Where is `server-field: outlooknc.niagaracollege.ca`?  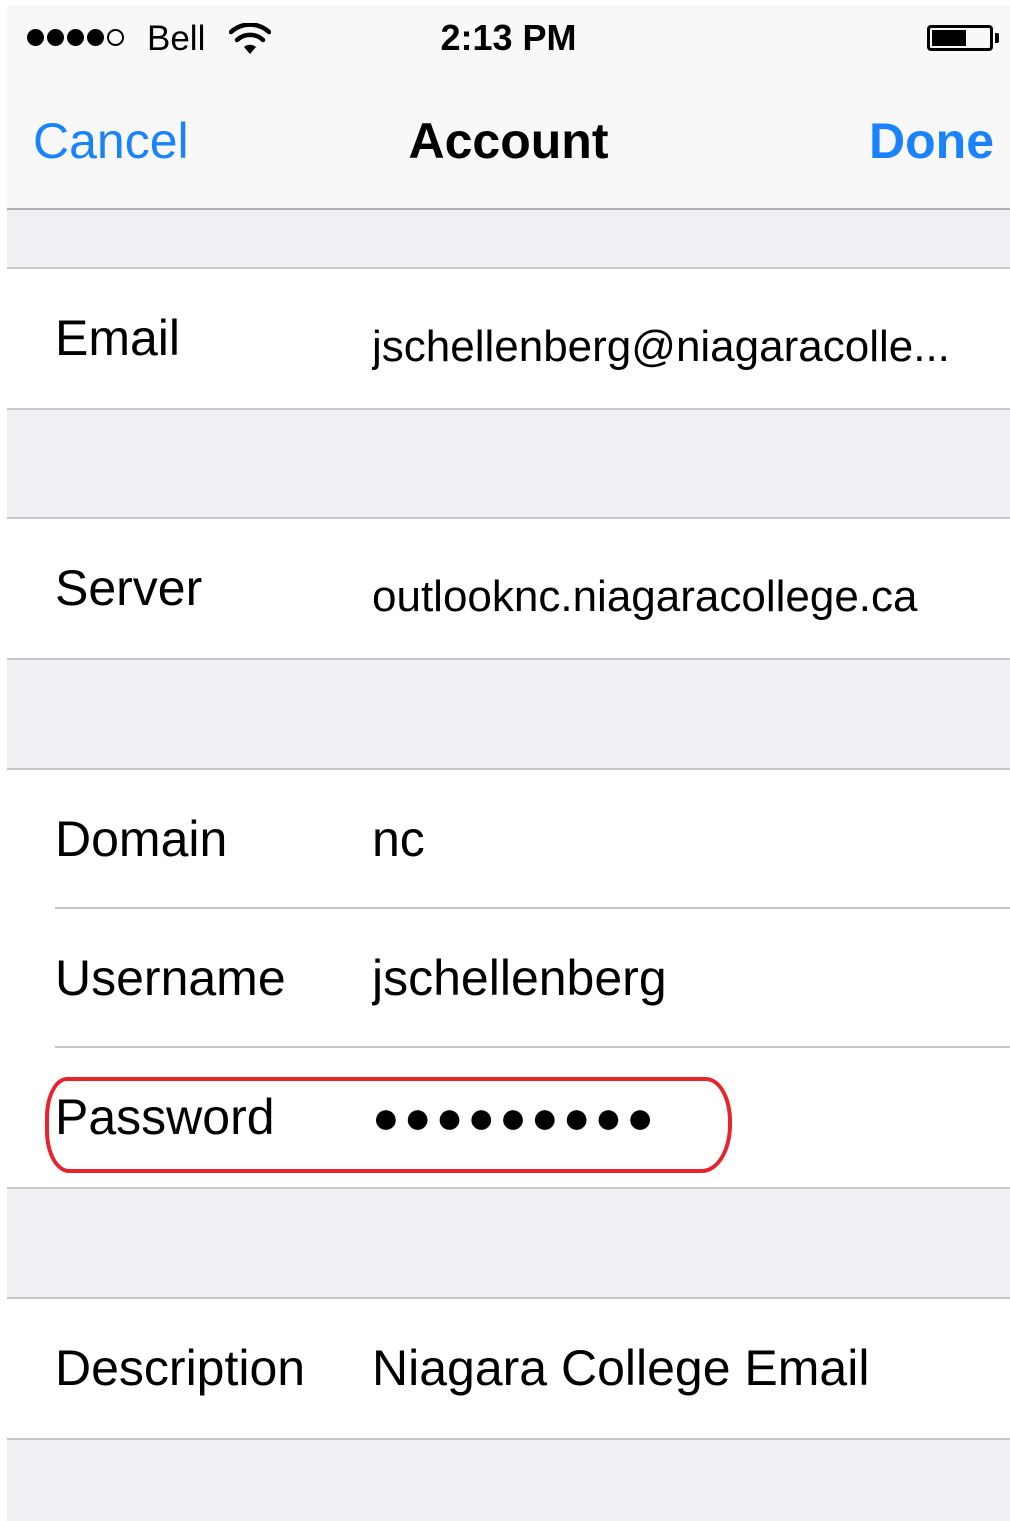
server-field: outlooknc.niagaracollege.ca is located at coordinates (673, 596).